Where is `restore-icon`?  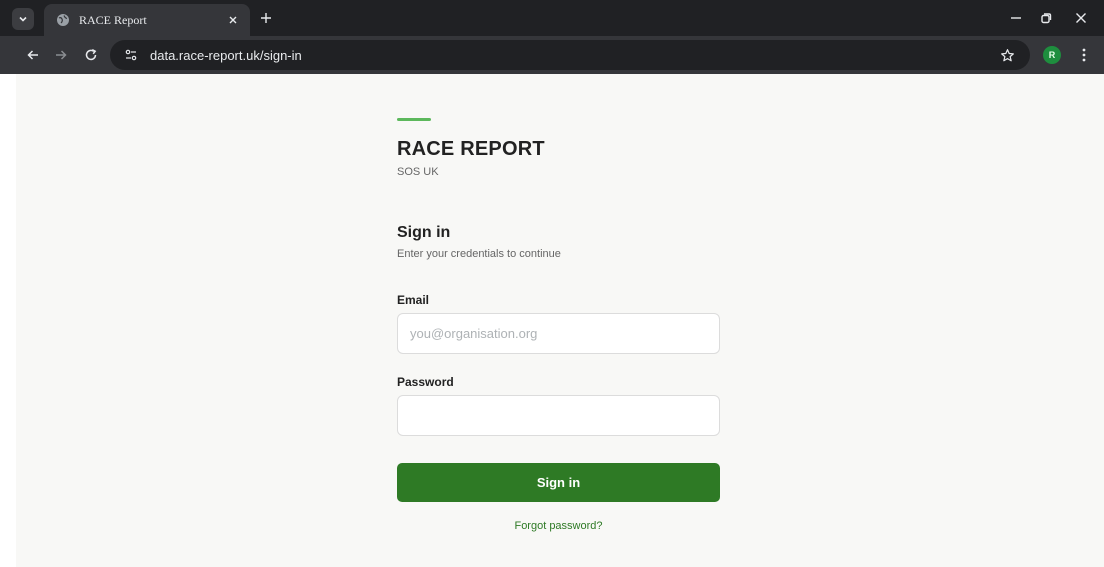 restore-icon is located at coordinates (1046, 18).